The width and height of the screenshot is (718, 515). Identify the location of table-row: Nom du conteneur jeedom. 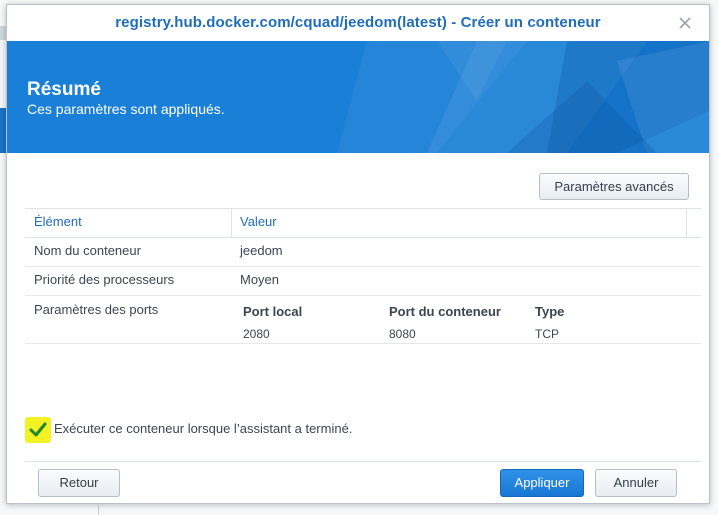
(363, 252).